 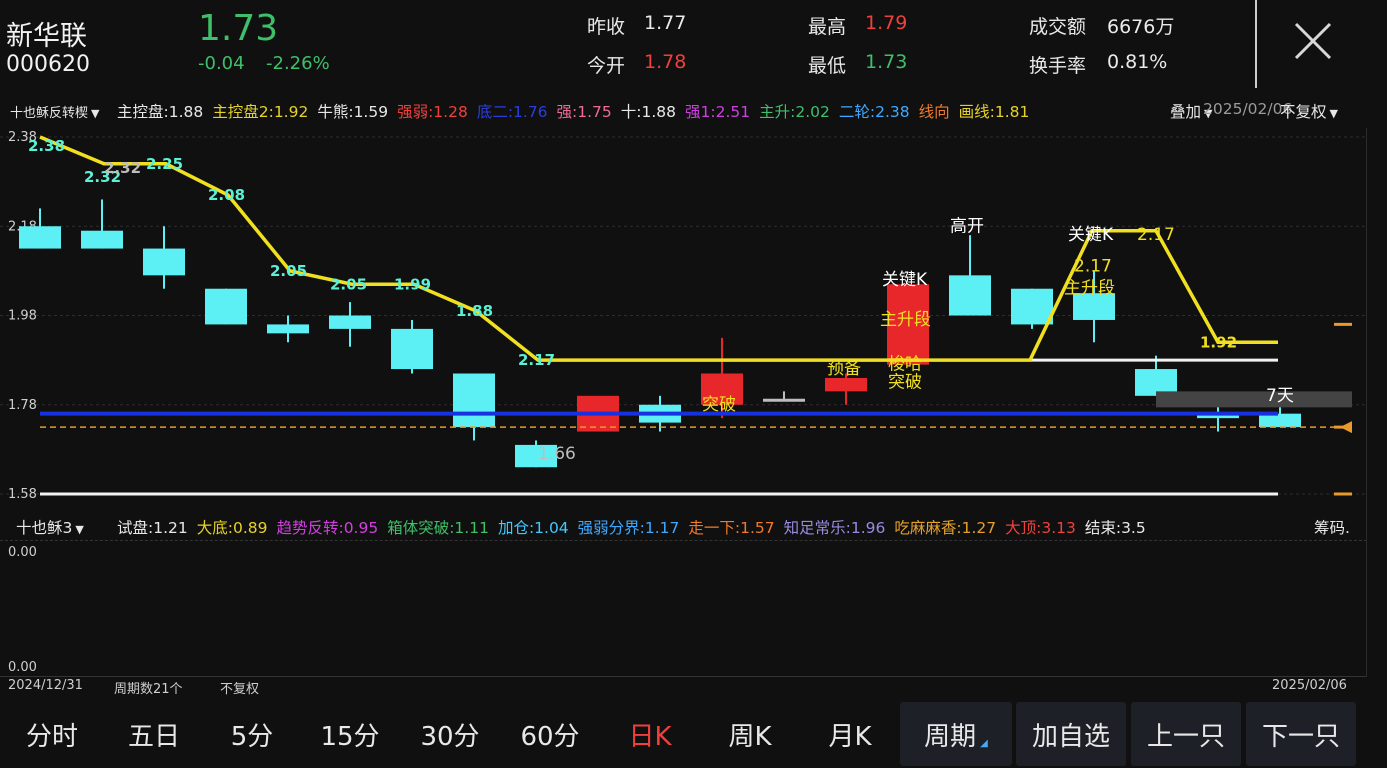 What do you see at coordinates (48, 64) in the screenshot?
I see `stock-code: 000620` at bounding box center [48, 64].